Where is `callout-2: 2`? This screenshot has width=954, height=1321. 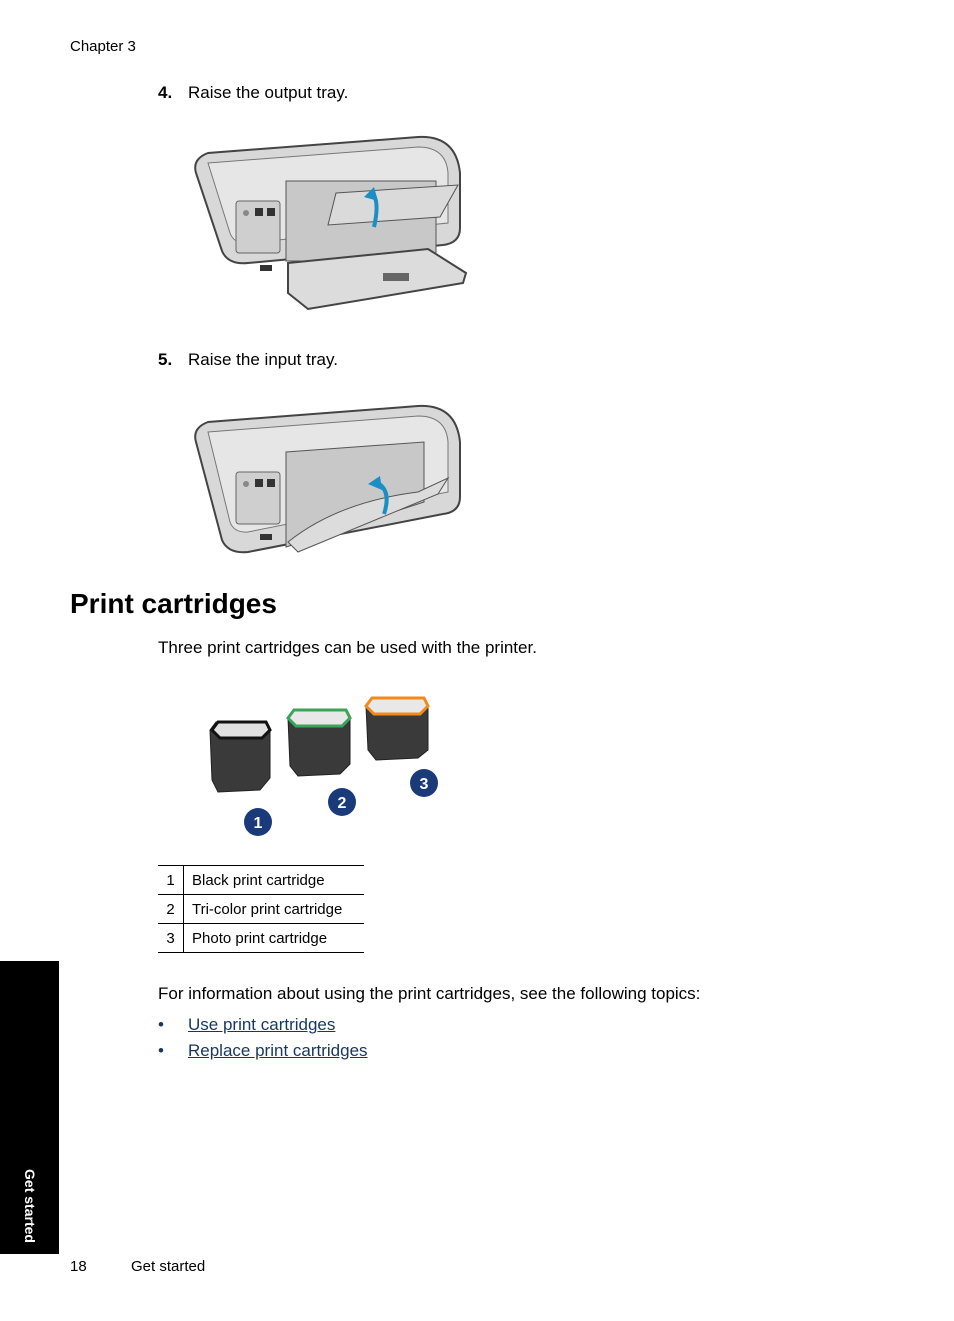 callout-2: 2 is located at coordinates (342, 802).